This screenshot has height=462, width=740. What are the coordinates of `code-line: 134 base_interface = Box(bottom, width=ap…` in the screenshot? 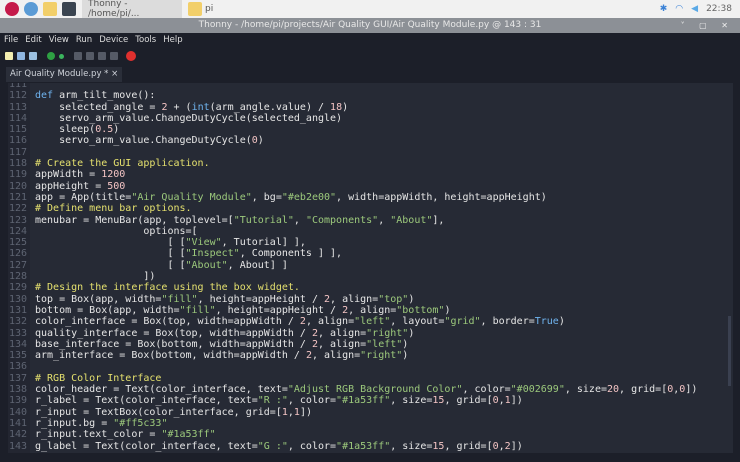 It's located at (352, 344).